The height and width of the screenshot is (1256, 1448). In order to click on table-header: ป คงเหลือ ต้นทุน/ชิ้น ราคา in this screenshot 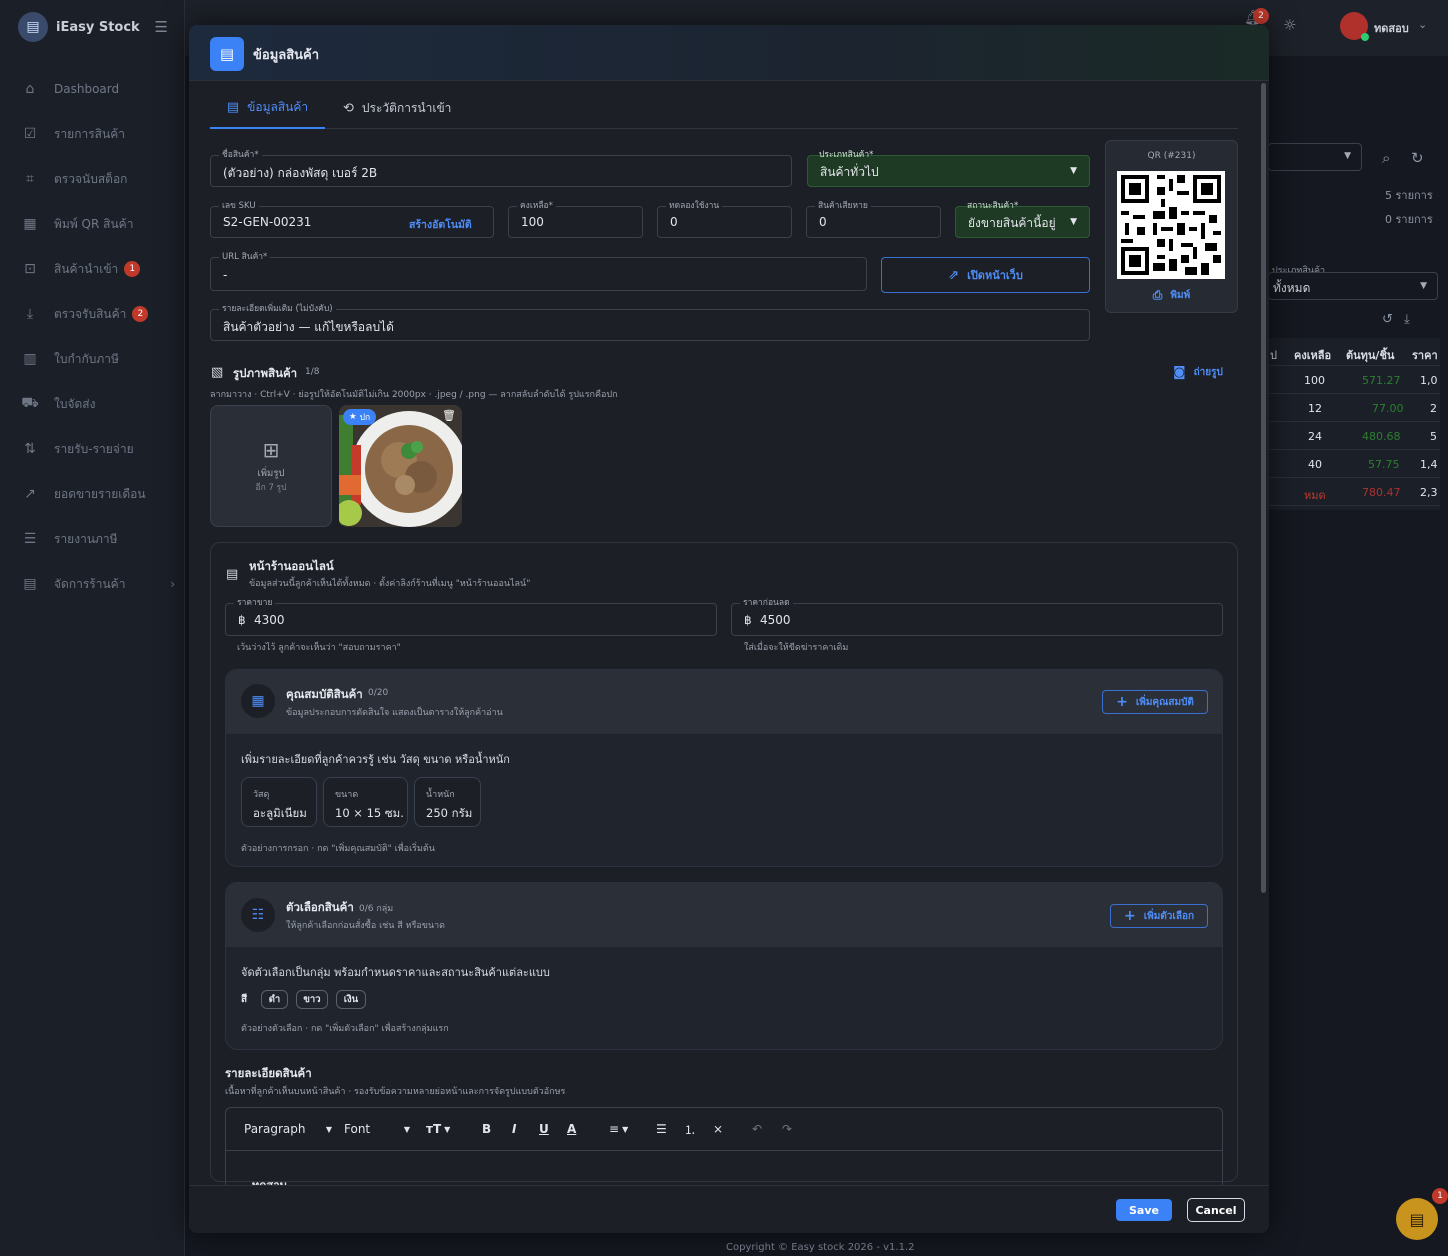, I will do `click(1354, 352)`.